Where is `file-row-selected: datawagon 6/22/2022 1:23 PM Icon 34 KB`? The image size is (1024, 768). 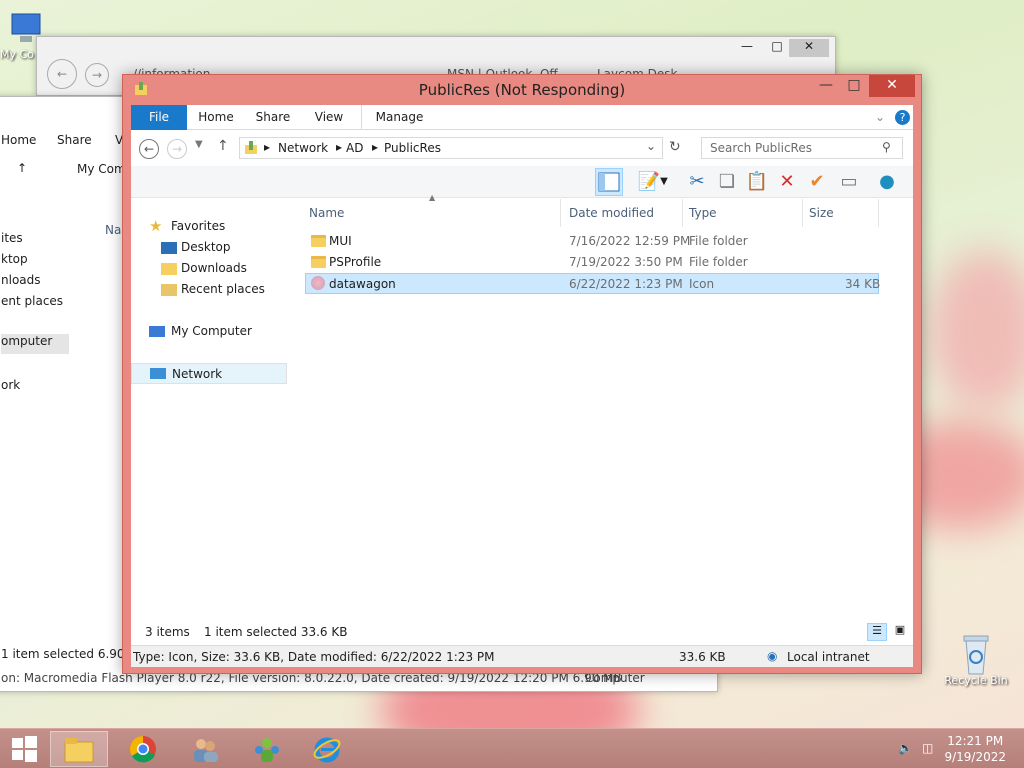 file-row-selected: datawagon 6/22/2022 1:23 PM Icon 34 KB is located at coordinates (592, 283).